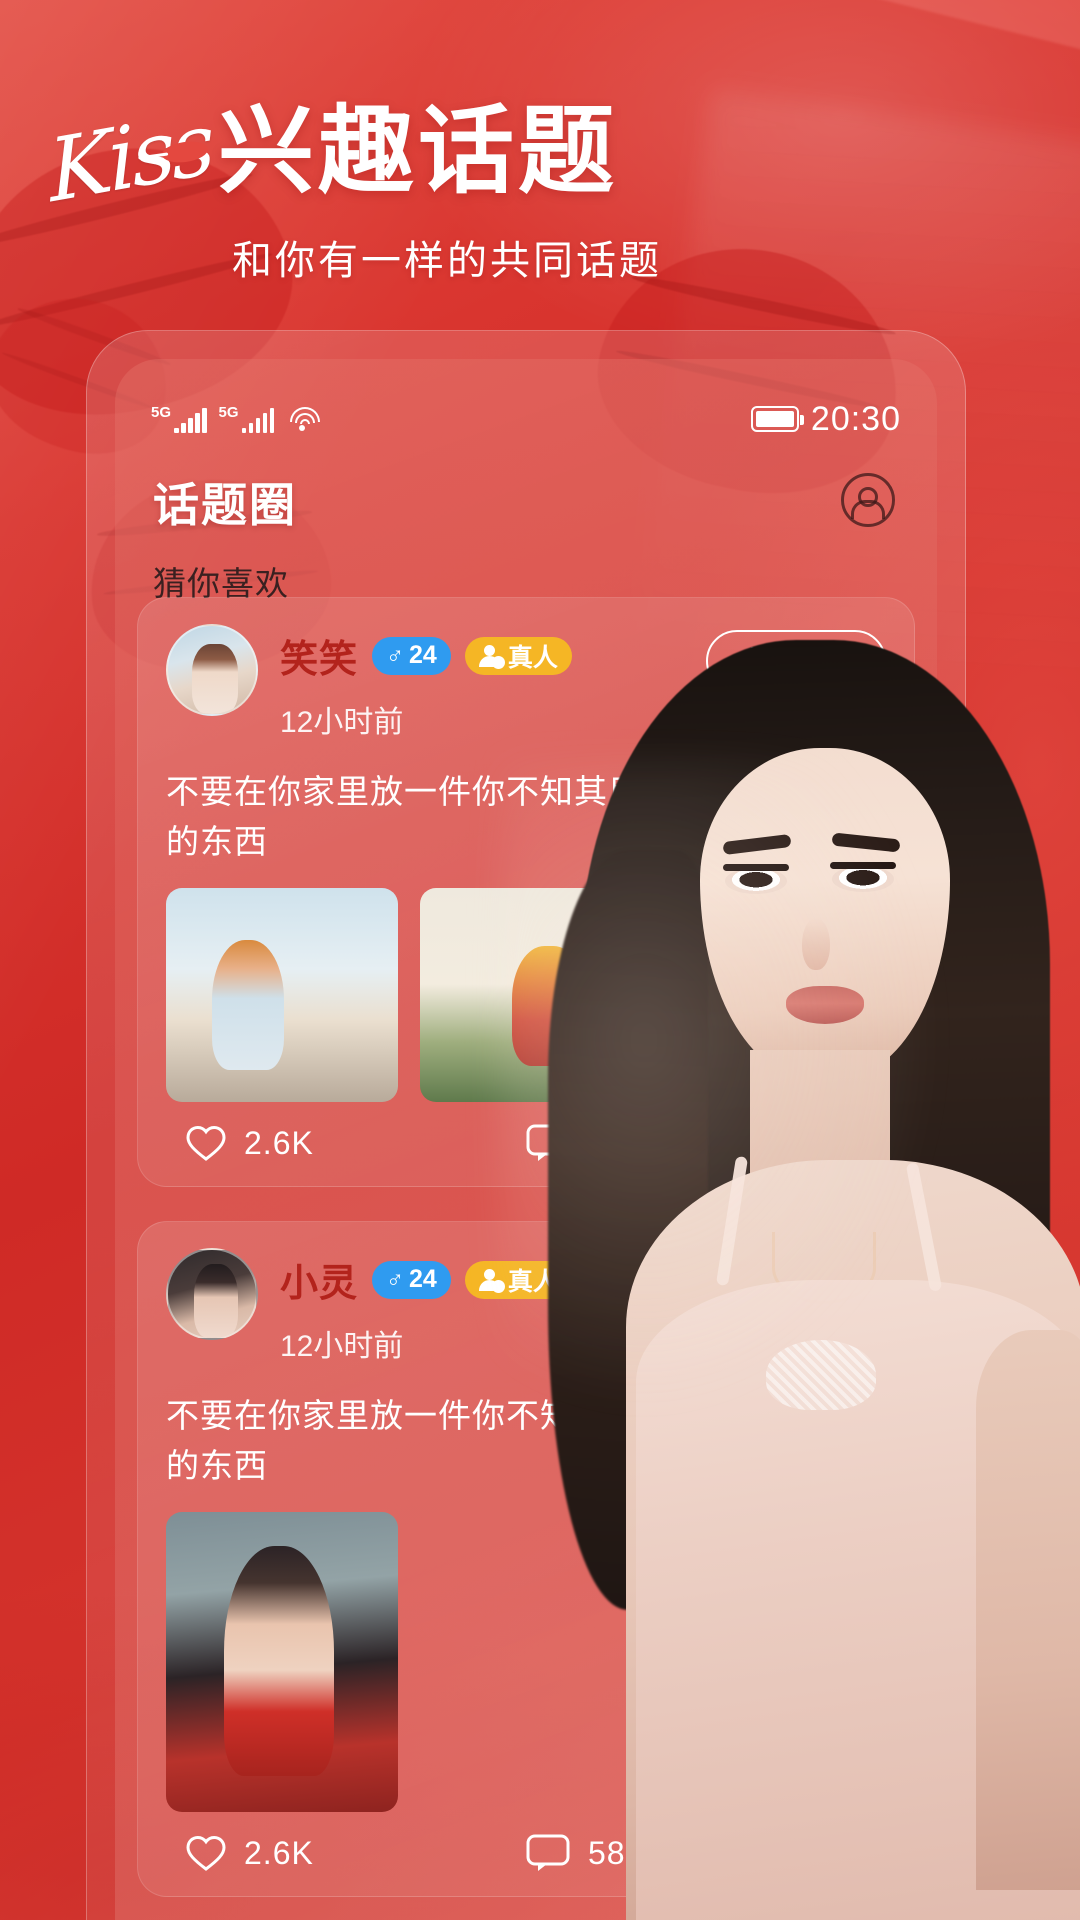 The image size is (1080, 1920). I want to click on comment-count: 5846, so click(626, 1142).